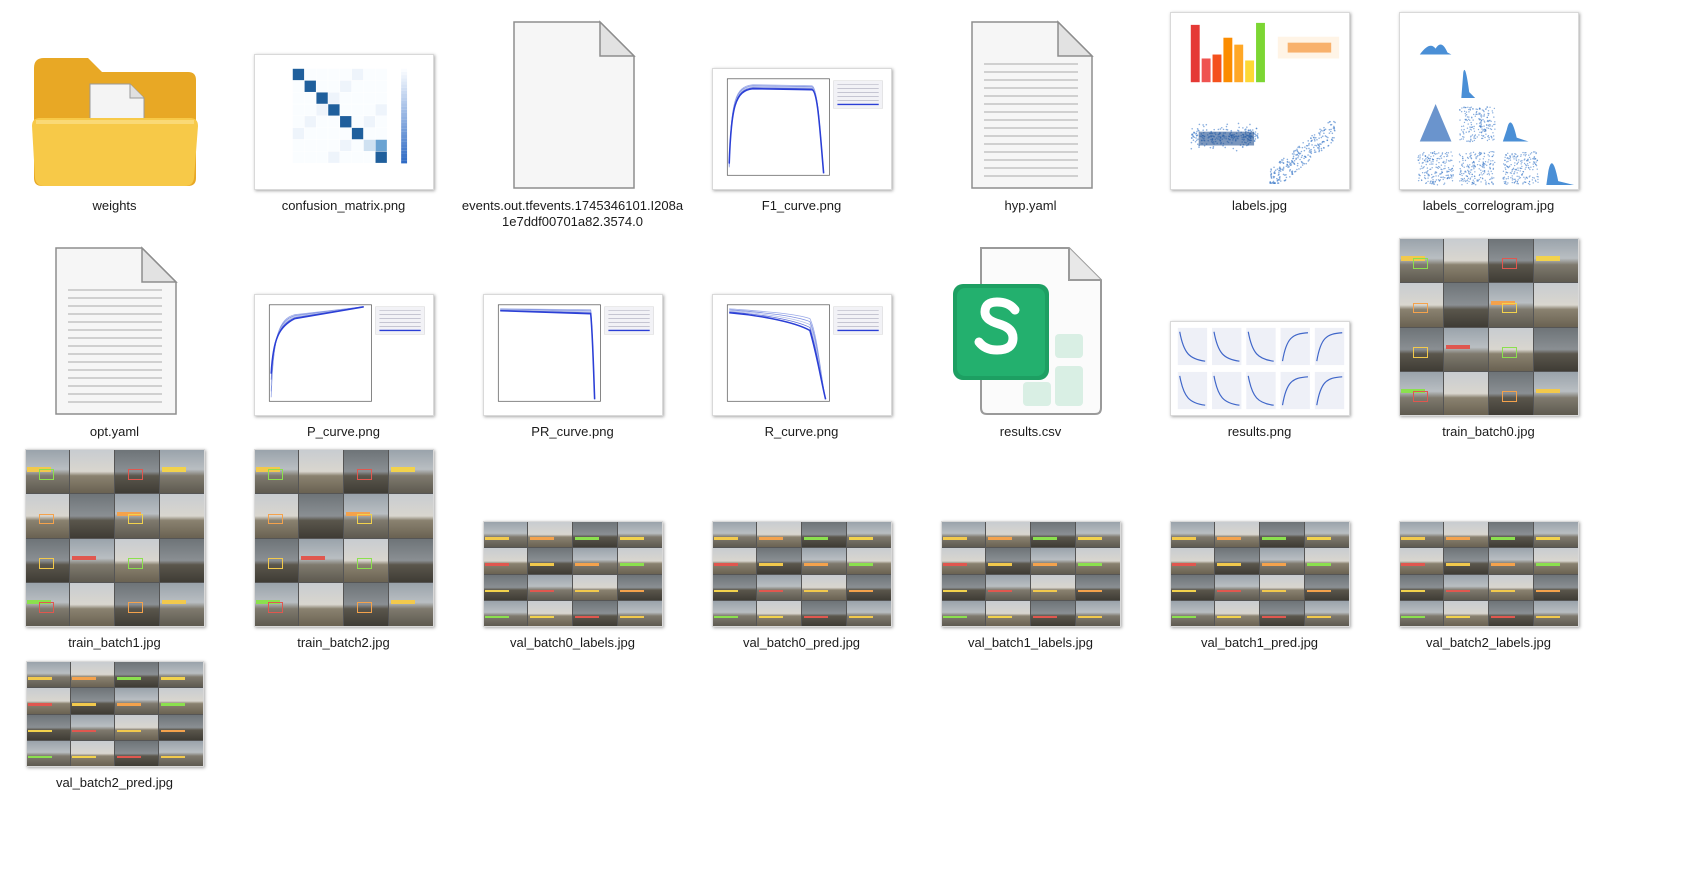 The width and height of the screenshot is (1708, 872). I want to click on file-item: confusion_matrix.png, so click(343, 124).